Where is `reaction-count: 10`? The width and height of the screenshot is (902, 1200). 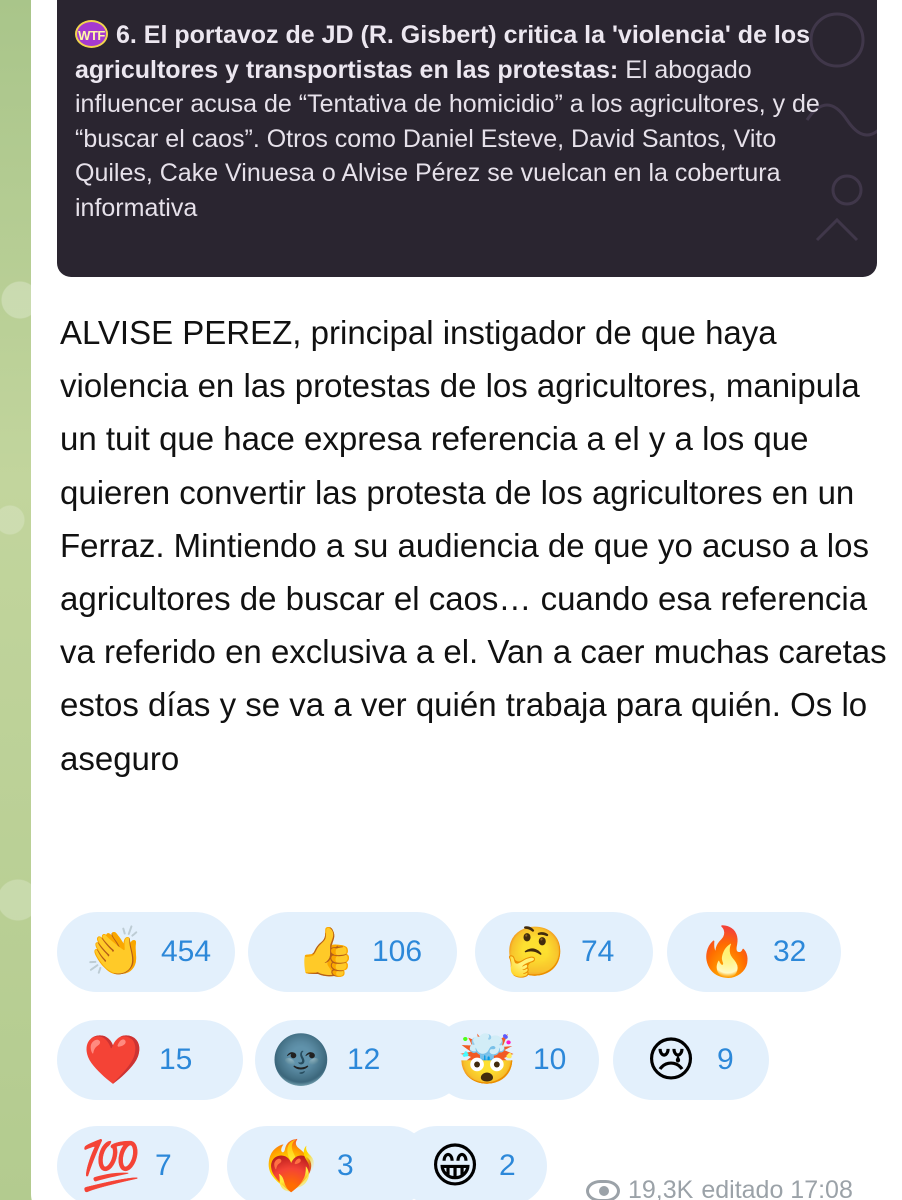 reaction-count: 10 is located at coordinates (550, 1059).